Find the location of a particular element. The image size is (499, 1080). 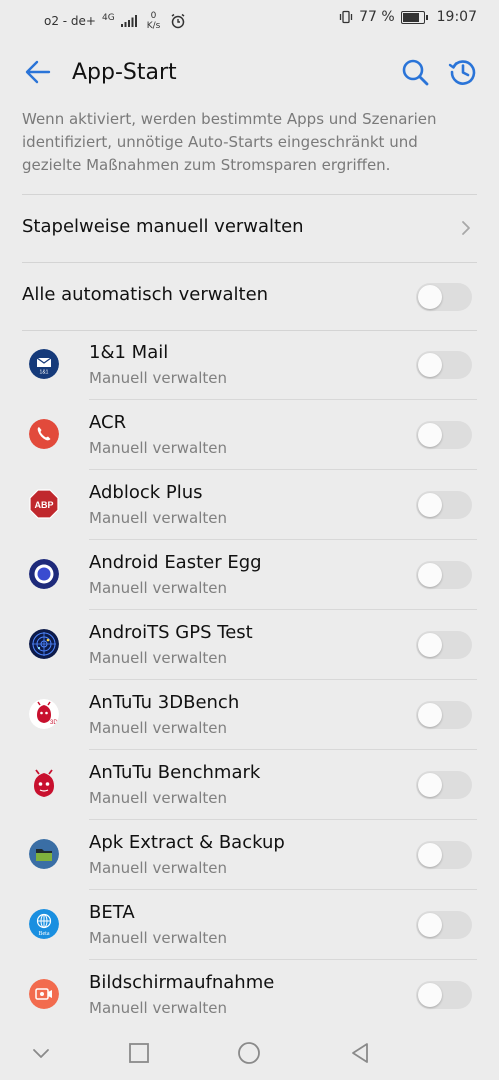

history-icon is located at coordinates (463, 72).